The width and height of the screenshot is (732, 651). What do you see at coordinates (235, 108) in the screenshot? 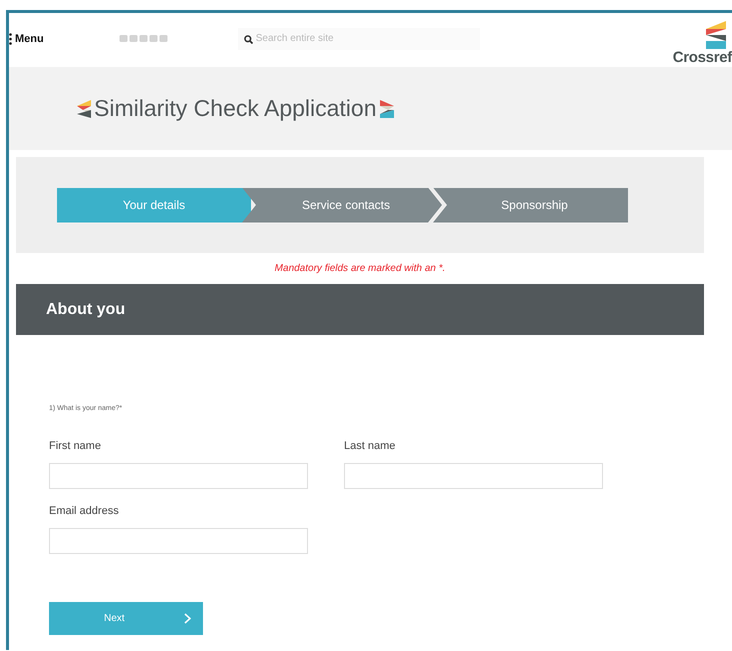
I see `page-title: Similarity Check Application` at bounding box center [235, 108].